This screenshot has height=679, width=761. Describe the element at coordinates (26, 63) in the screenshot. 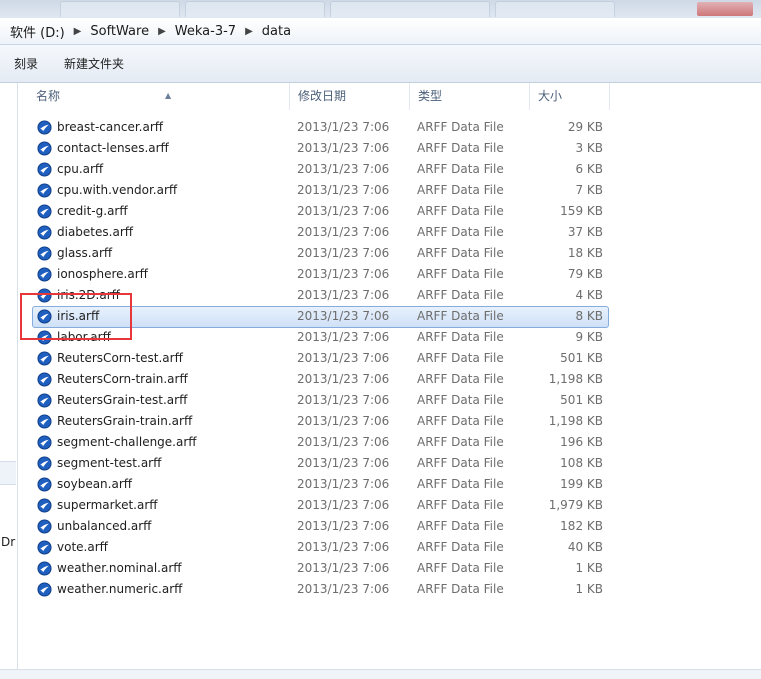

I see `burn-button: 刻录` at that location.